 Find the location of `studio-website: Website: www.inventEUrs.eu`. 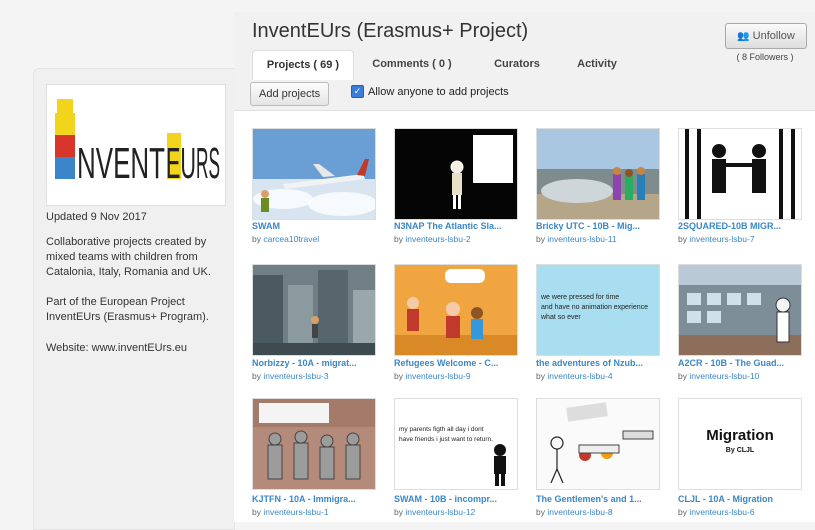

studio-website: Website: www.inventEUrs.eu is located at coordinates (117, 348).